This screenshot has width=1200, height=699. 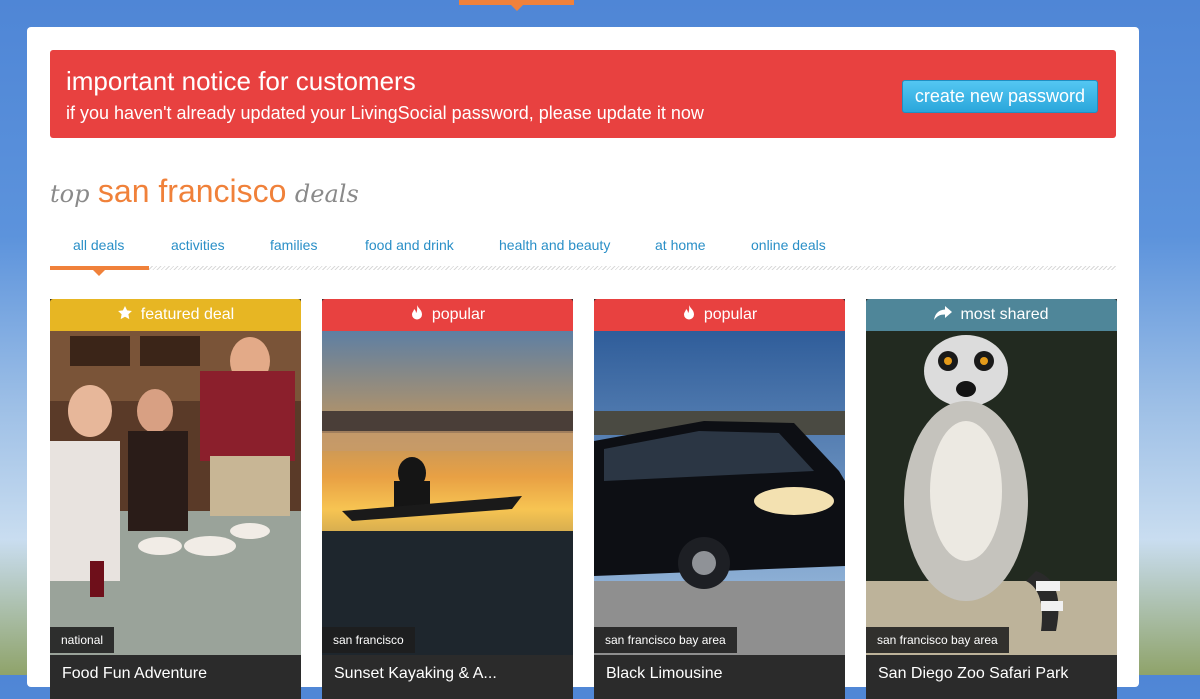 What do you see at coordinates (134, 674) in the screenshot?
I see `deal-title: Food Fun Adventure` at bounding box center [134, 674].